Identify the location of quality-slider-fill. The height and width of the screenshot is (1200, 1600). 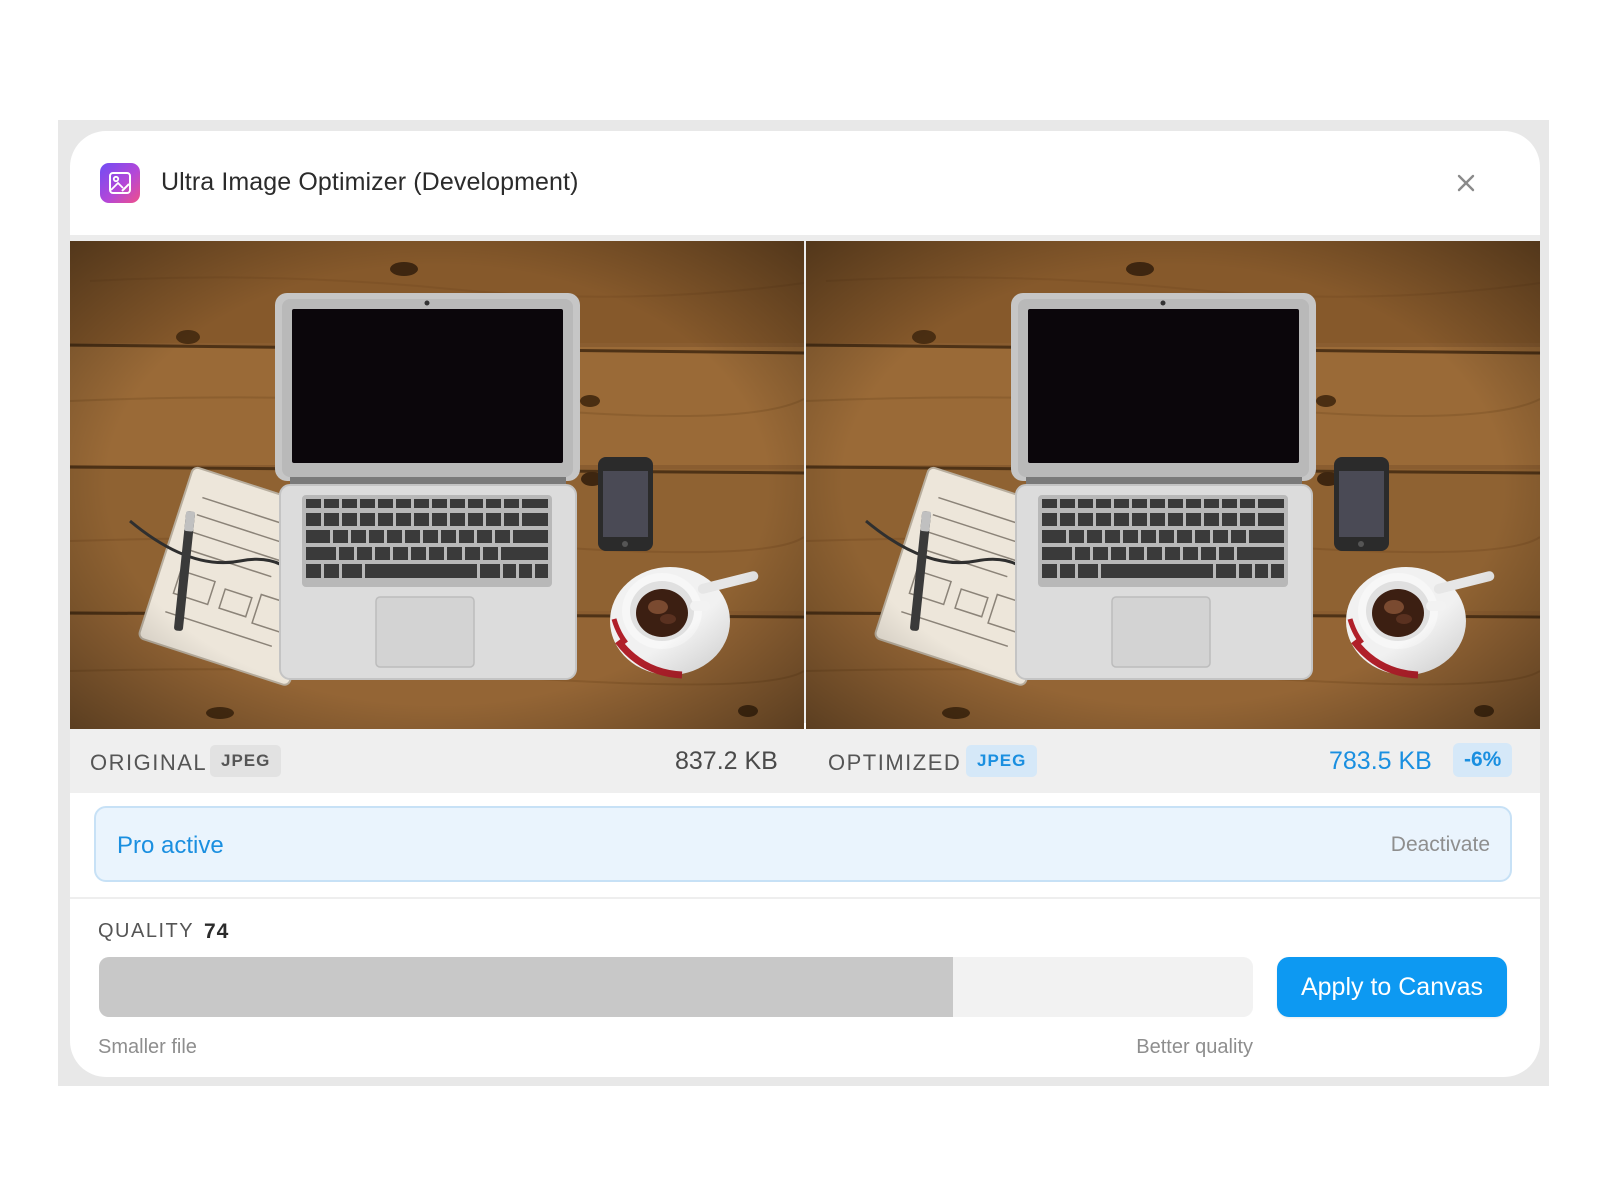
(526, 987).